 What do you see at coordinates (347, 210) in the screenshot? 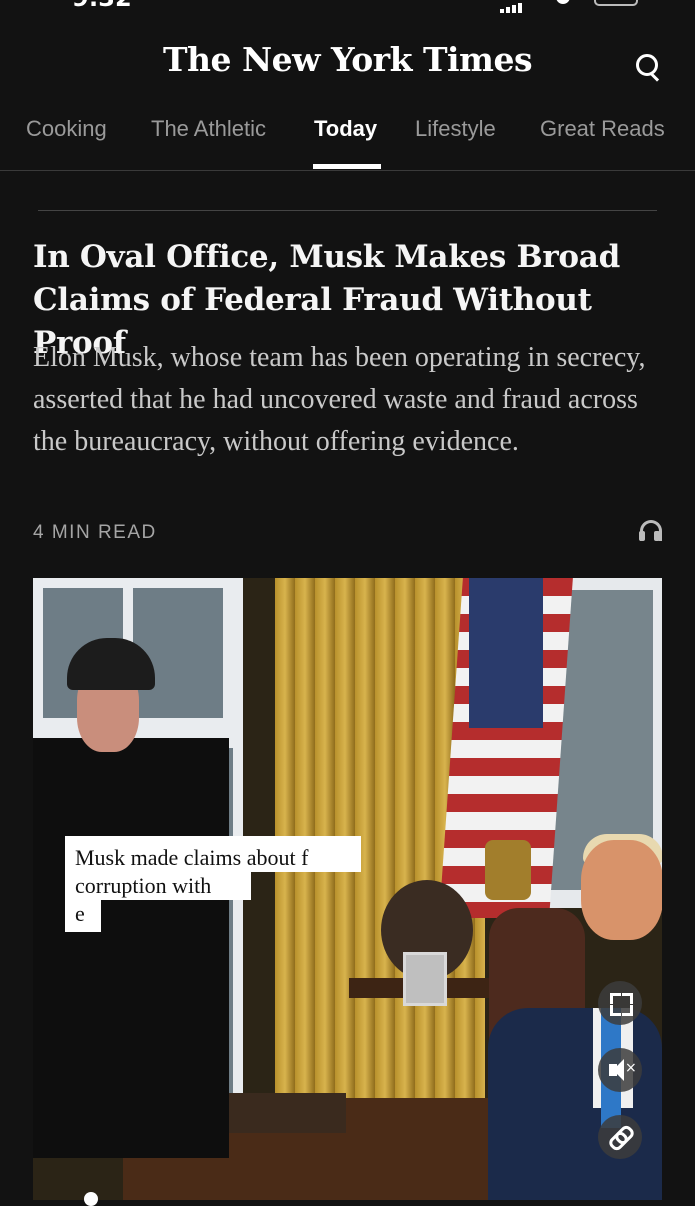
I see `divider` at bounding box center [347, 210].